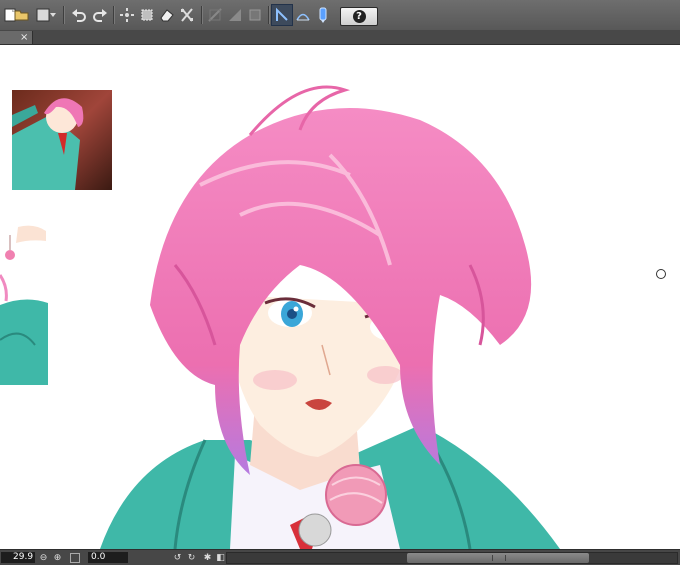 This screenshot has height=565, width=680. What do you see at coordinates (282, 15) in the screenshot?
I see `pen-pressure-icon` at bounding box center [282, 15].